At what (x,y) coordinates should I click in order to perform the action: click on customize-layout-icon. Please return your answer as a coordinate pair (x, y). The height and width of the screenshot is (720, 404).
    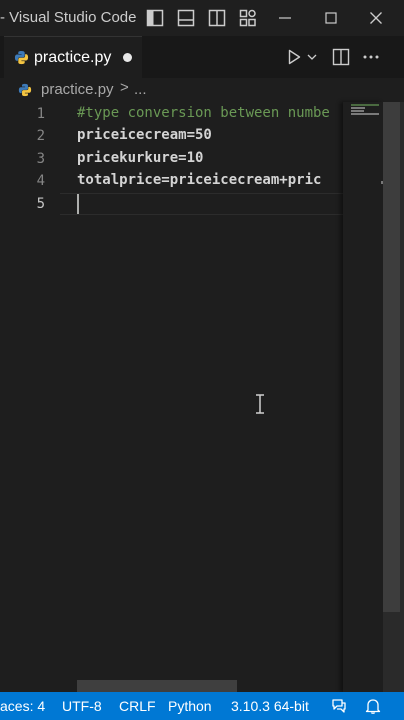
    Looking at the image, I should click on (248, 18).